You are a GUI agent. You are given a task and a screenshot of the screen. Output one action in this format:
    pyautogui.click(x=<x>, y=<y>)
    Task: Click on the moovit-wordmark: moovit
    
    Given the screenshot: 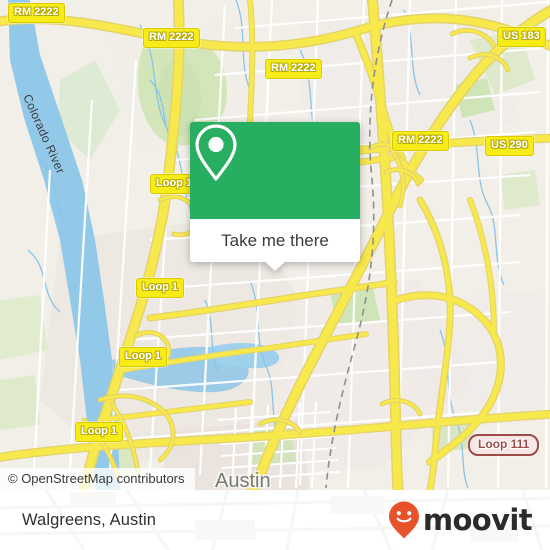 What is the action you would take?
    pyautogui.click(x=477, y=520)
    